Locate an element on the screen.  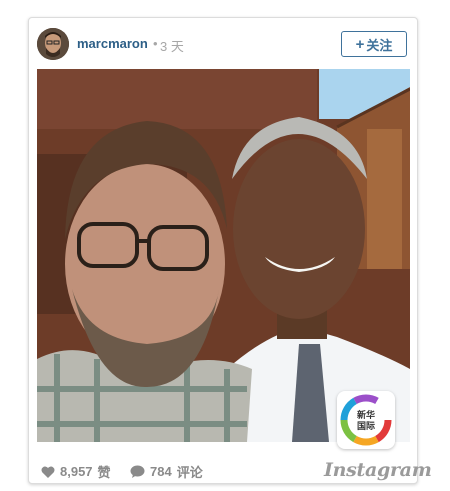
post-time: 3 天 is located at coordinates (172, 46).